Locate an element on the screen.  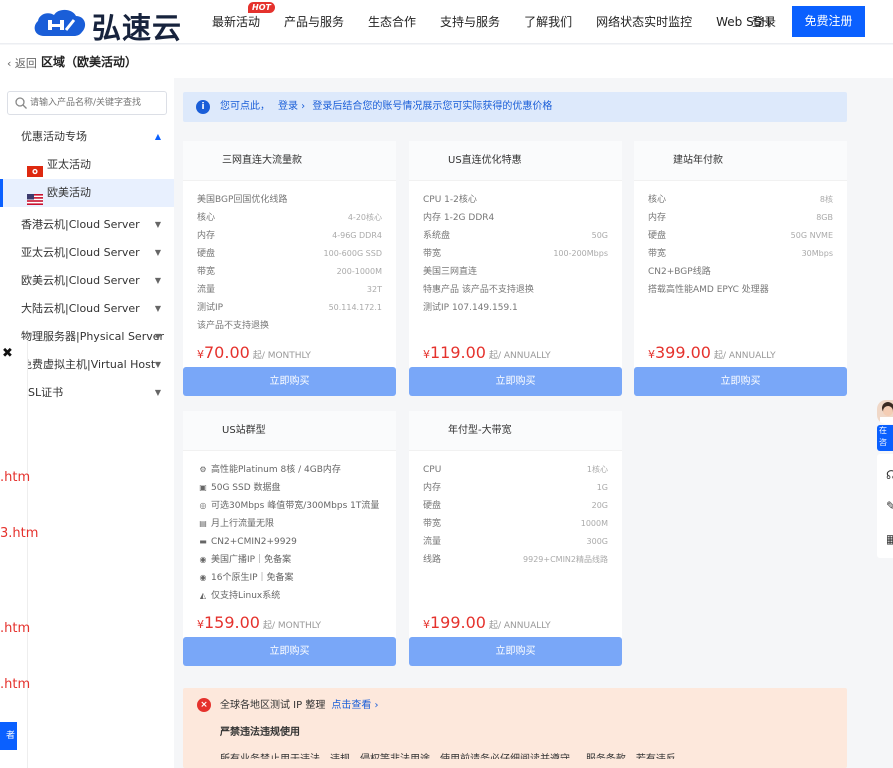
spec-row: 核心 8核 is located at coordinates (740, 200).